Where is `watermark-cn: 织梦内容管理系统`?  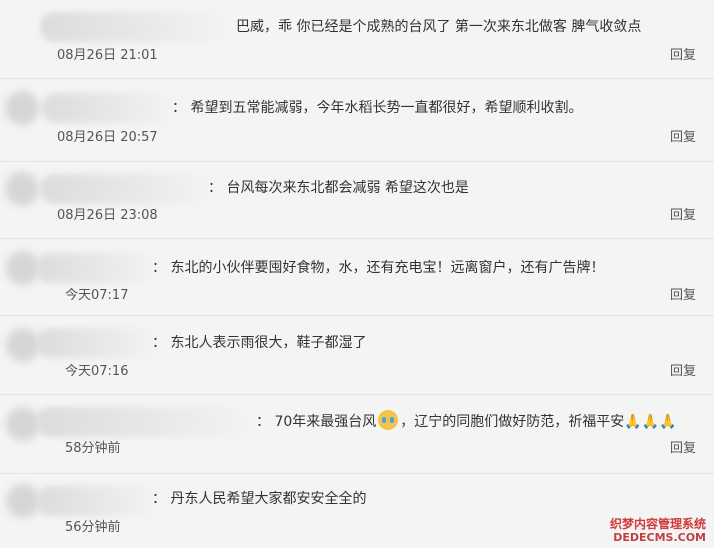
watermark-cn: 织梦内容管理系统 is located at coordinates (657, 524).